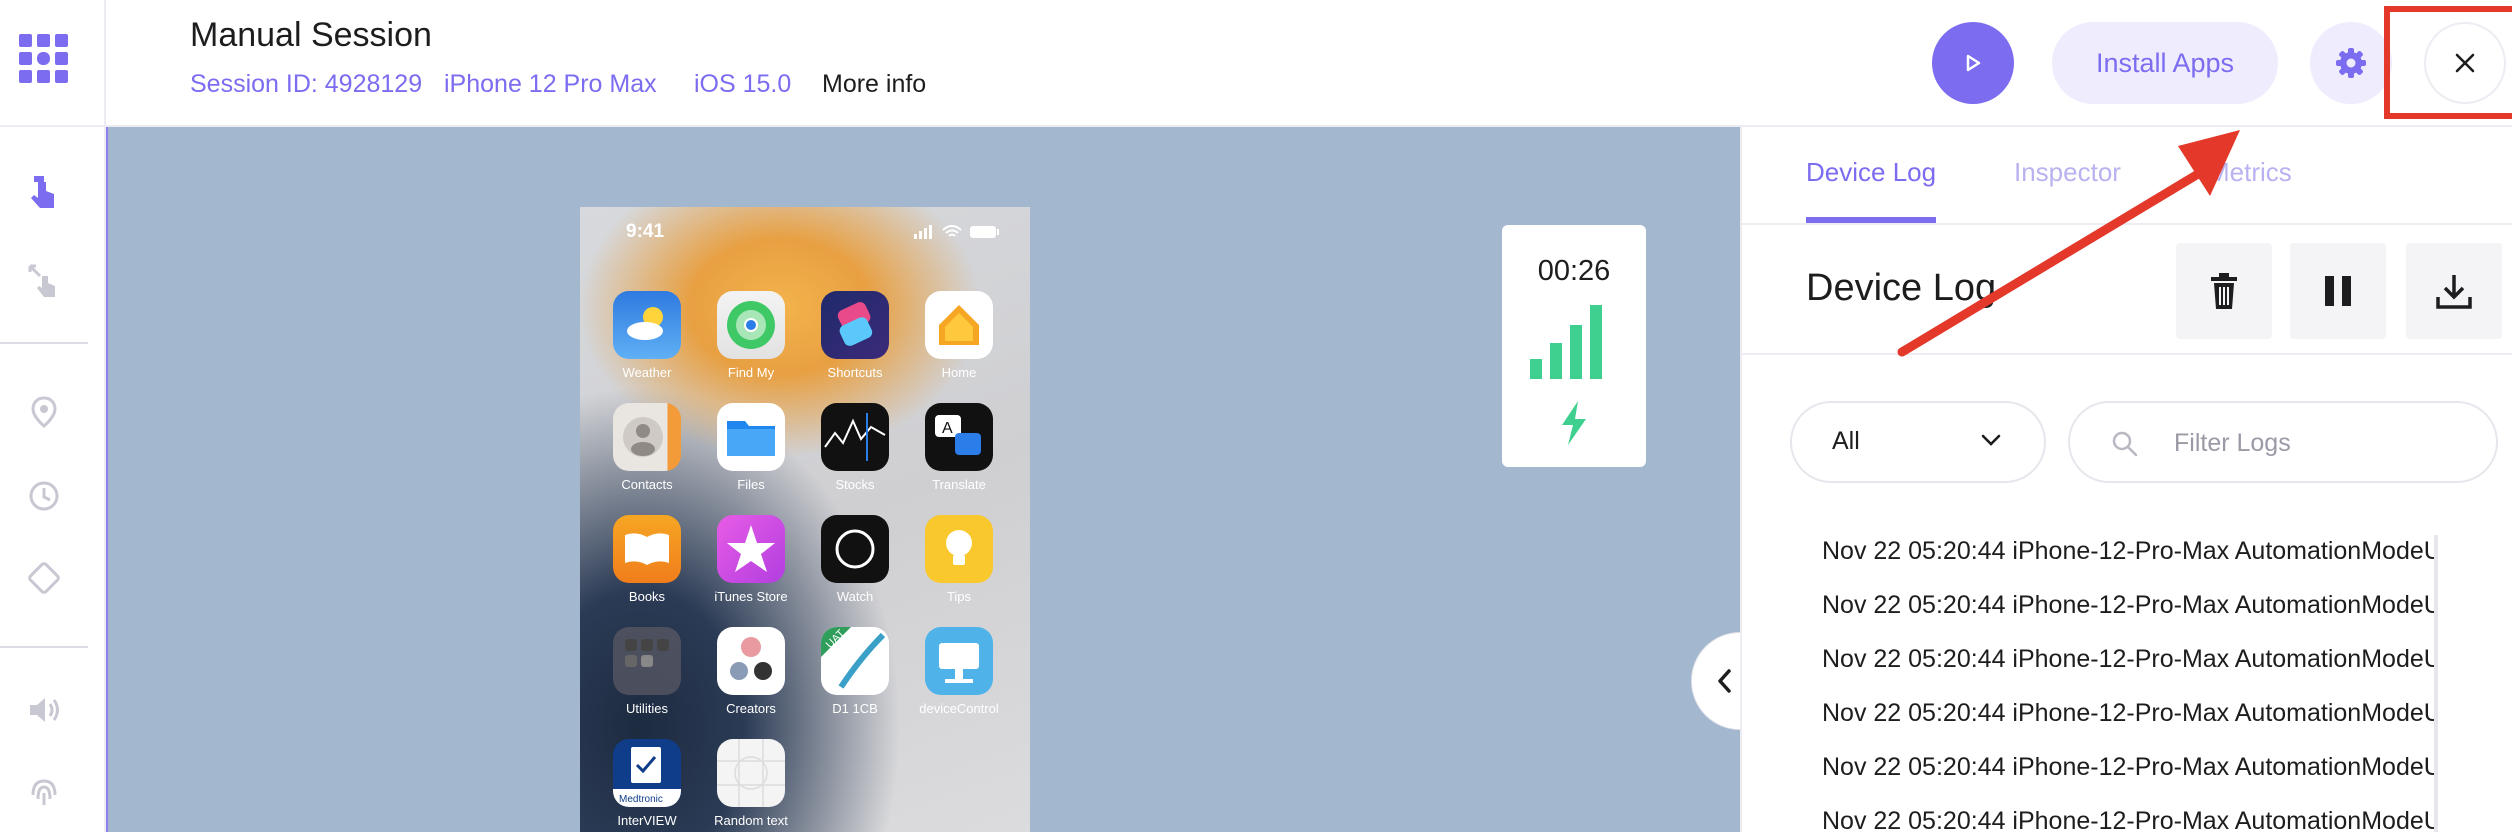  Describe the element at coordinates (2165, 63) in the screenshot. I see `install-apps-button: Install Apps` at that location.